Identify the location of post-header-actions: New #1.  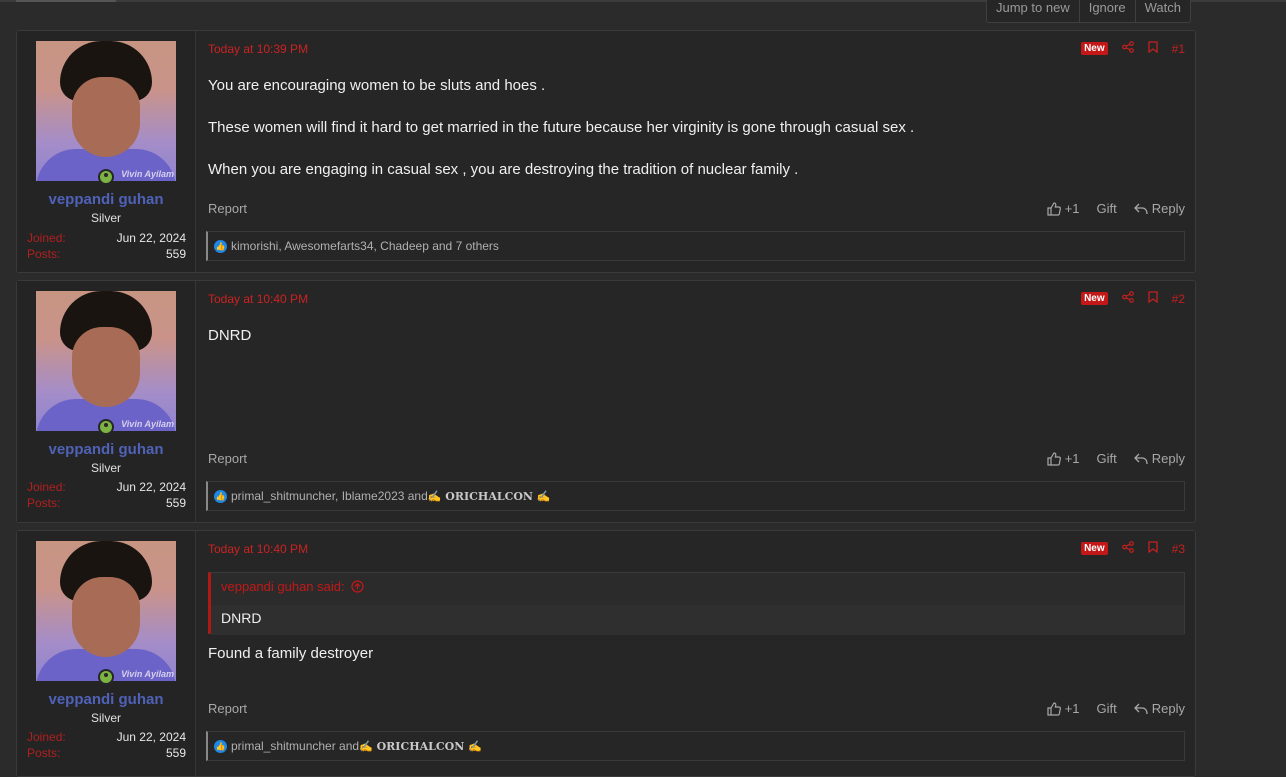
(1133, 48).